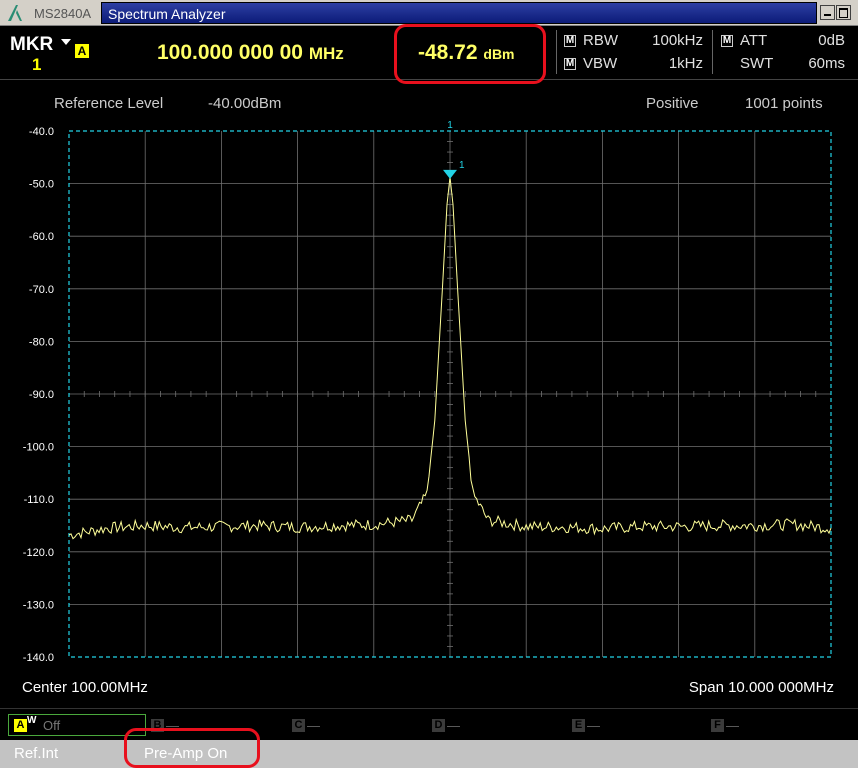  I want to click on y-tick-label: -130.0, so click(38, 605).